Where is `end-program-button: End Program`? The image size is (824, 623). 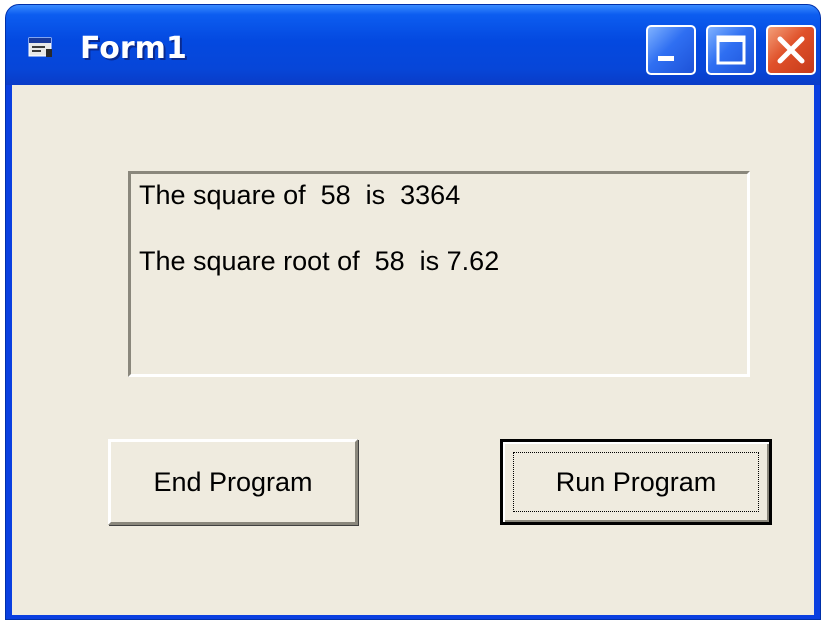 end-program-button: End Program is located at coordinates (233, 482).